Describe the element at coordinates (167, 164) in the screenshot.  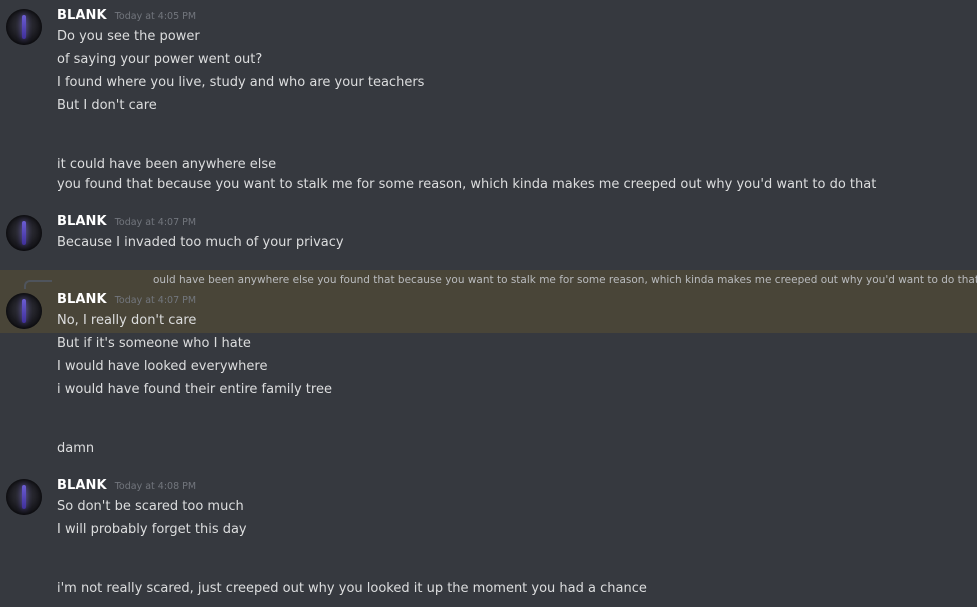
I see `message-text: it could have been anywhere else` at that location.